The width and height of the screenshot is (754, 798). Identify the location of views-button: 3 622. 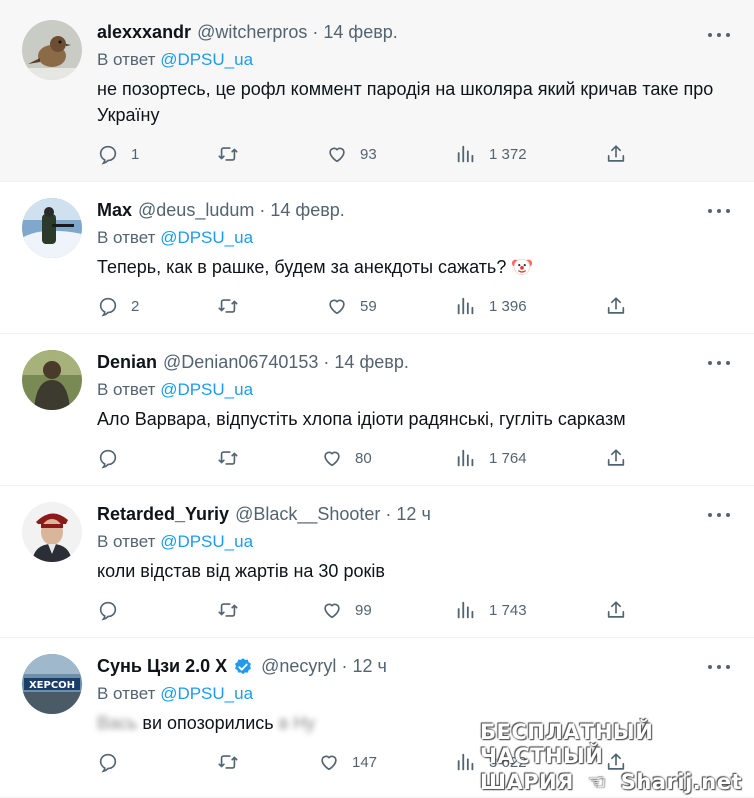
(491, 762).